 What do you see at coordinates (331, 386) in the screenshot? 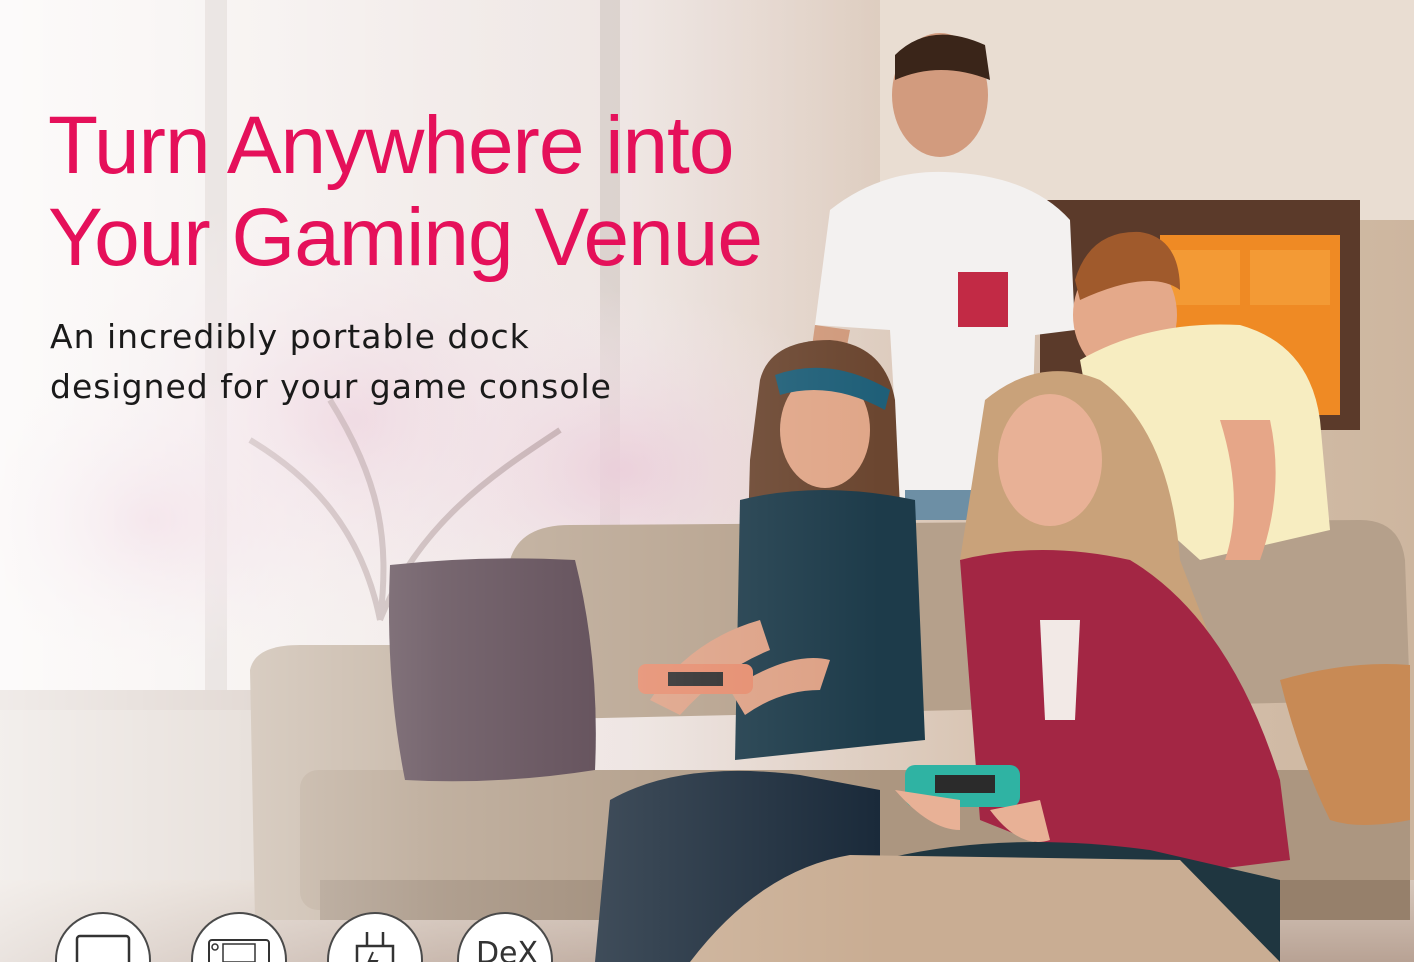
I see `subheadline-line-2: designed for your game console` at bounding box center [331, 386].